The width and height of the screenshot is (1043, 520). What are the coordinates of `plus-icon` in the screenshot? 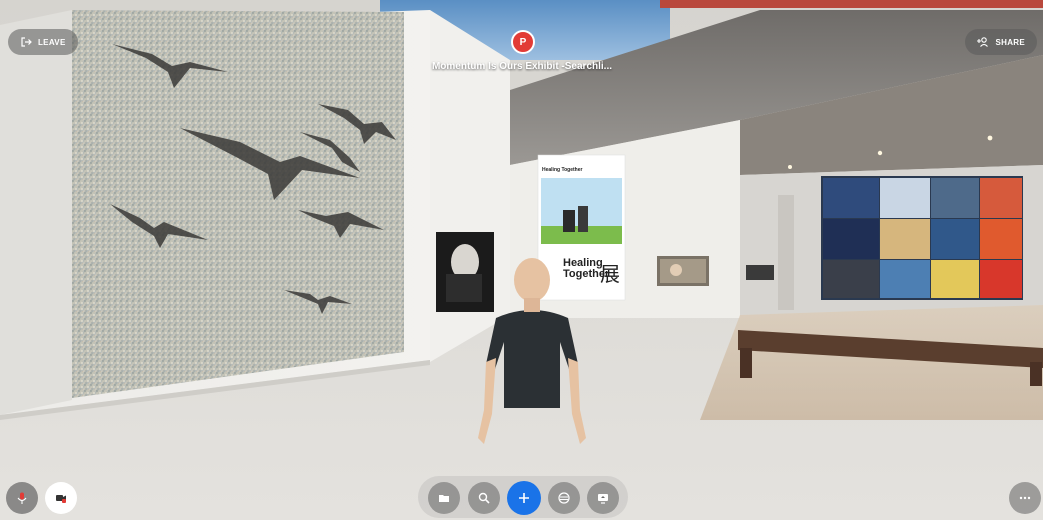 It's located at (524, 498).